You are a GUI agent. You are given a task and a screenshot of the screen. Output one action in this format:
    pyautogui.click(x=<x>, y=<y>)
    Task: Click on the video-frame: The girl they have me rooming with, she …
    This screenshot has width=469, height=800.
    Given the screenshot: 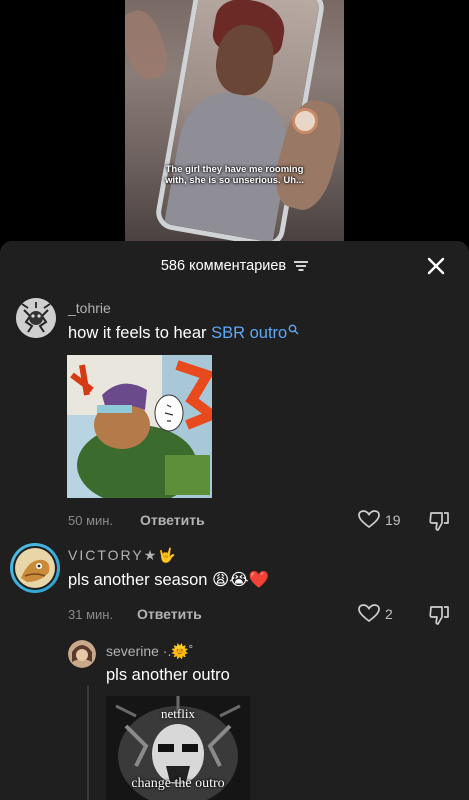 What is the action you would take?
    pyautogui.click(x=234, y=120)
    